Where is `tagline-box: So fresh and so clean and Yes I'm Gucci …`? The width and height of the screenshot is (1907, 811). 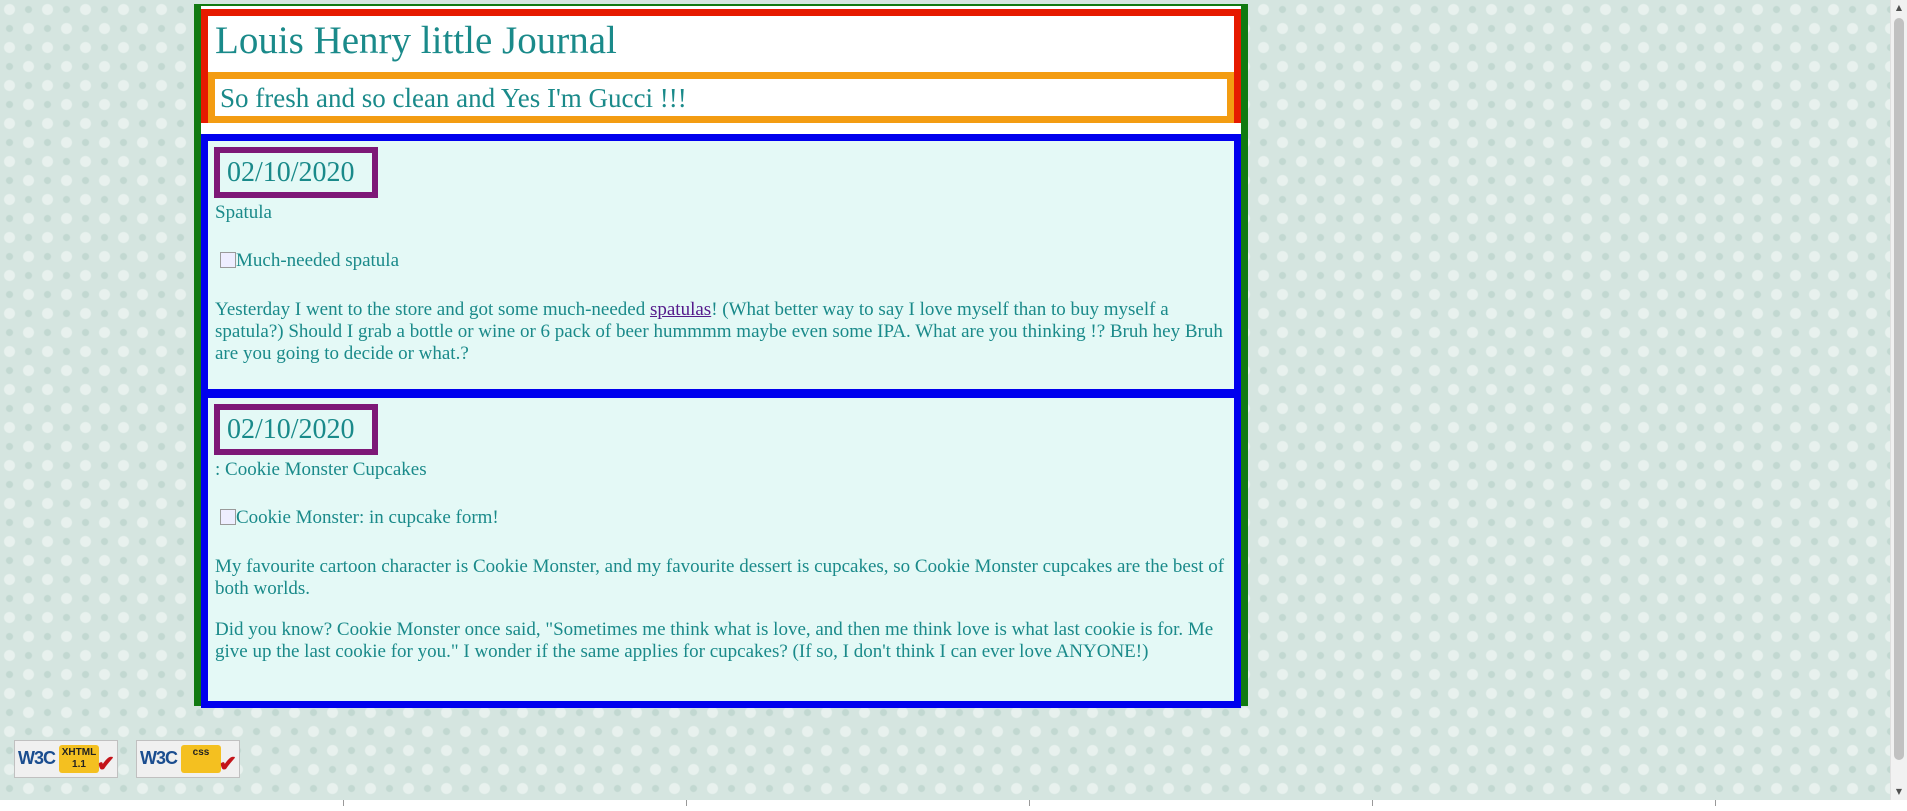
tagline-box: So fresh and so clean and Yes I'm Gucci … is located at coordinates (721, 97).